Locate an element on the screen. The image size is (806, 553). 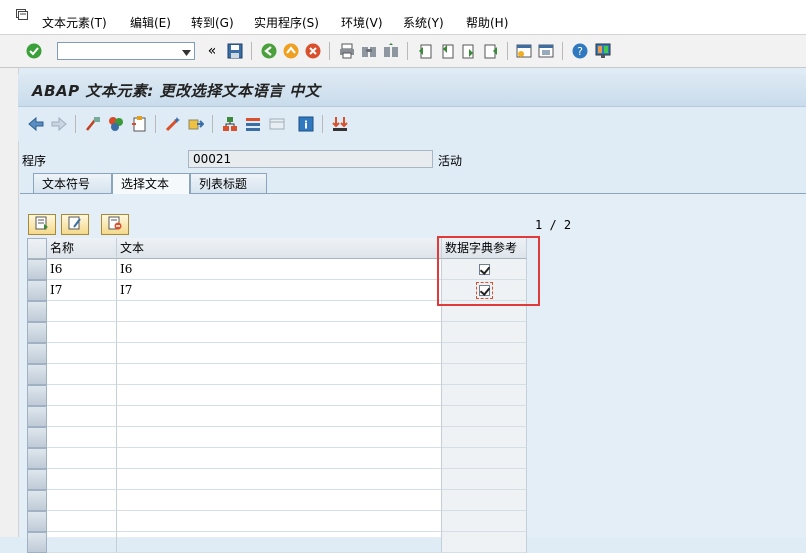
layout-icon is located at coordinates (277, 124).